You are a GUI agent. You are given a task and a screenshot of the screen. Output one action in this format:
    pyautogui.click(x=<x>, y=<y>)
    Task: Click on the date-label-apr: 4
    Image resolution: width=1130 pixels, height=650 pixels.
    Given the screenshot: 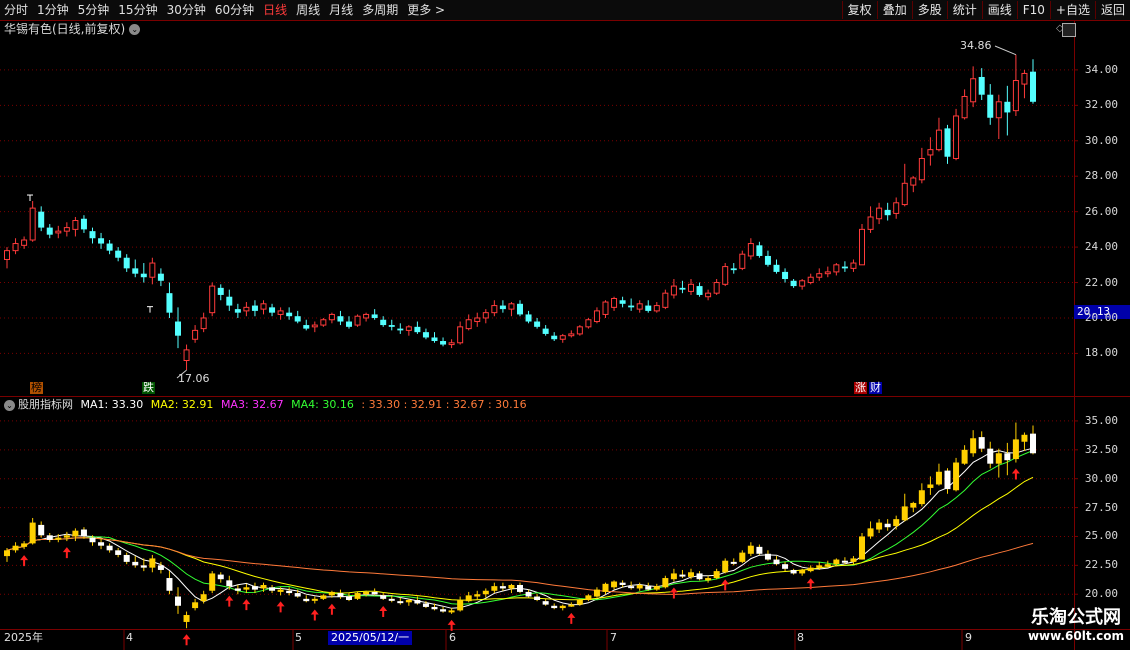 What is the action you would take?
    pyautogui.click(x=129, y=637)
    